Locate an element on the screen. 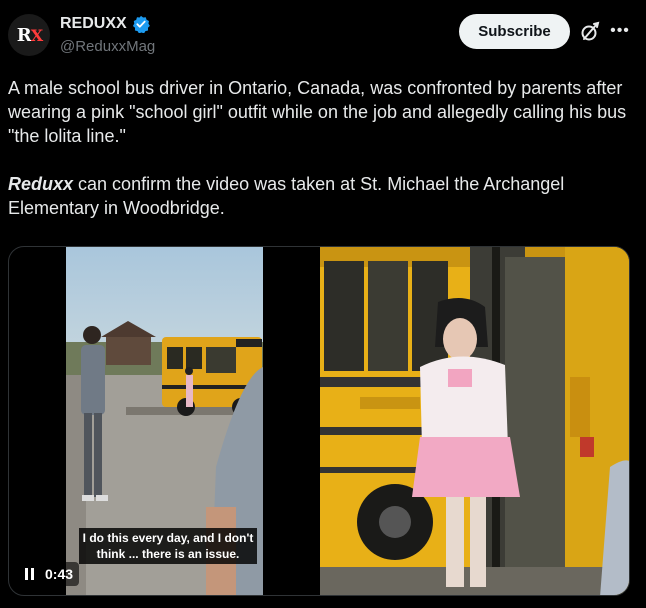  video-controls: 0:43 is located at coordinates (49, 574).